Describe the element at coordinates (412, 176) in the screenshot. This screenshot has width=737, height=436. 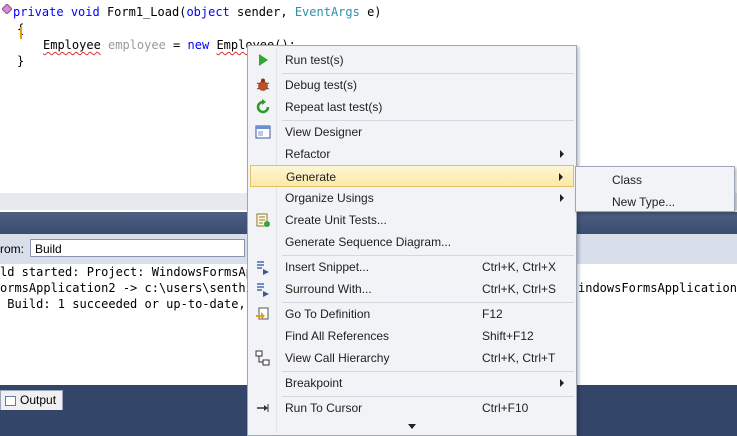
I see `menu-item-generate: Generate` at that location.